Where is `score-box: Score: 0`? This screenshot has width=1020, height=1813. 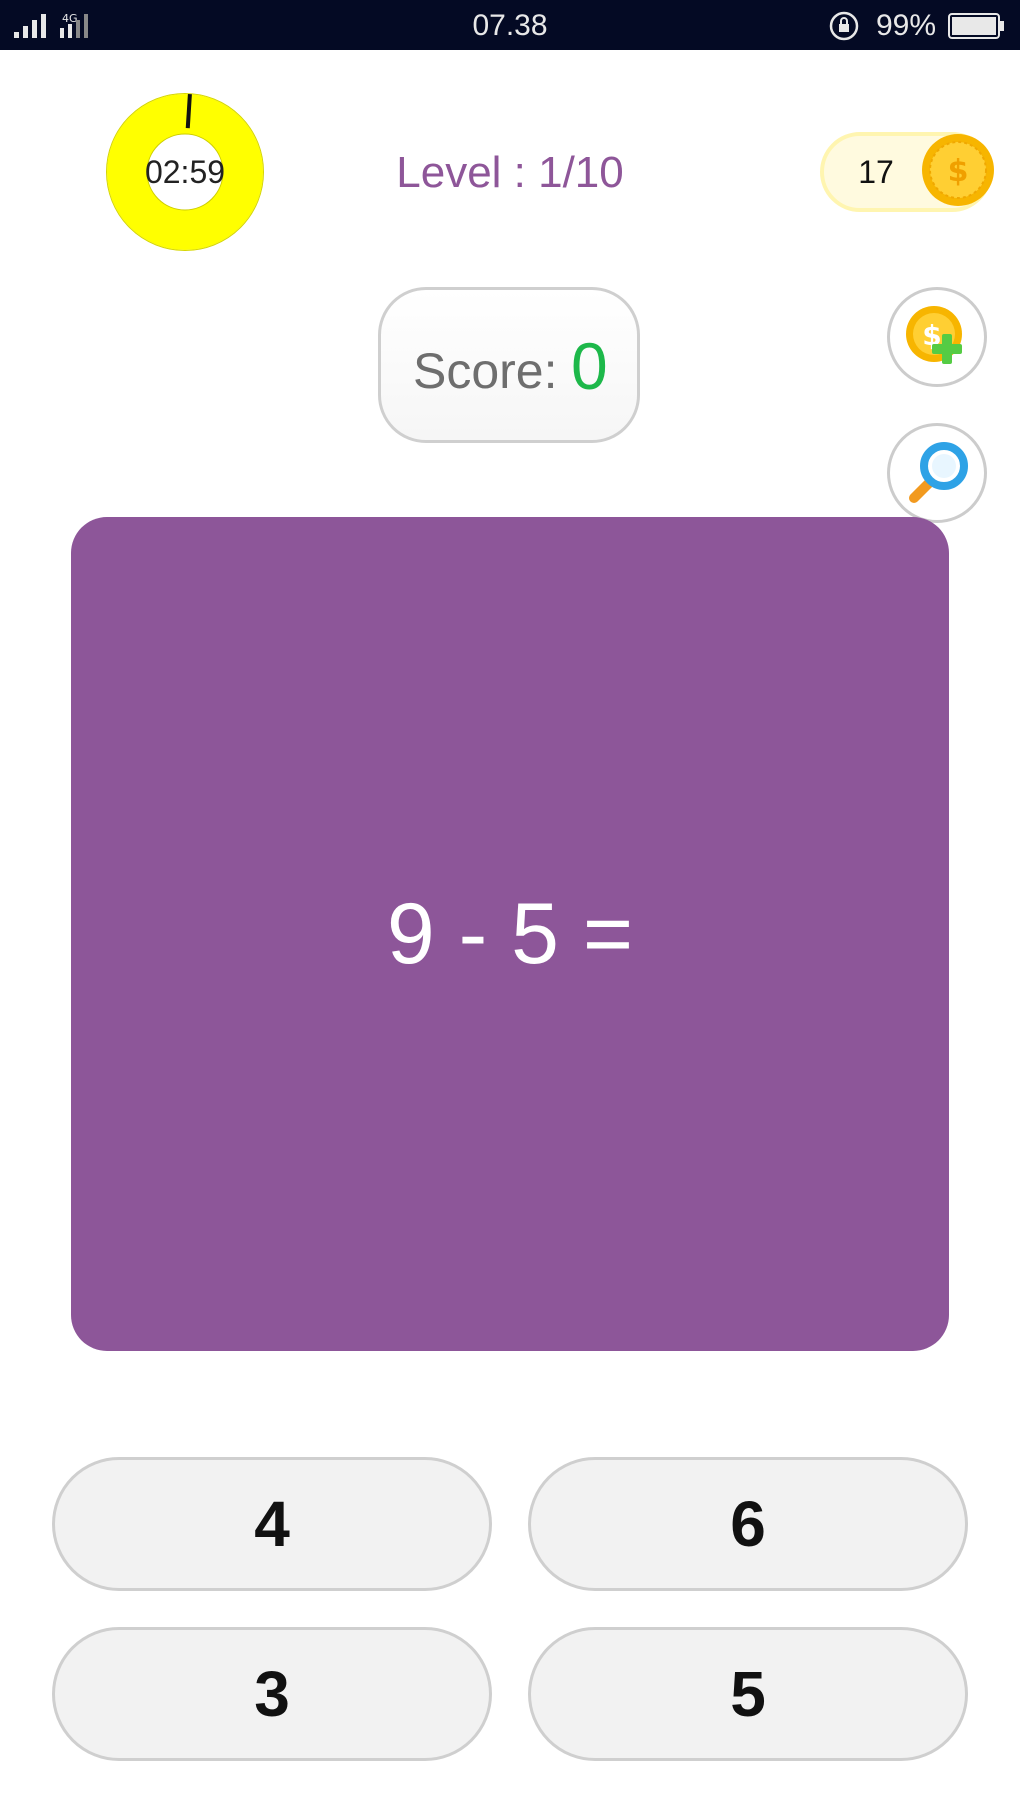 score-box: Score: 0 is located at coordinates (509, 365).